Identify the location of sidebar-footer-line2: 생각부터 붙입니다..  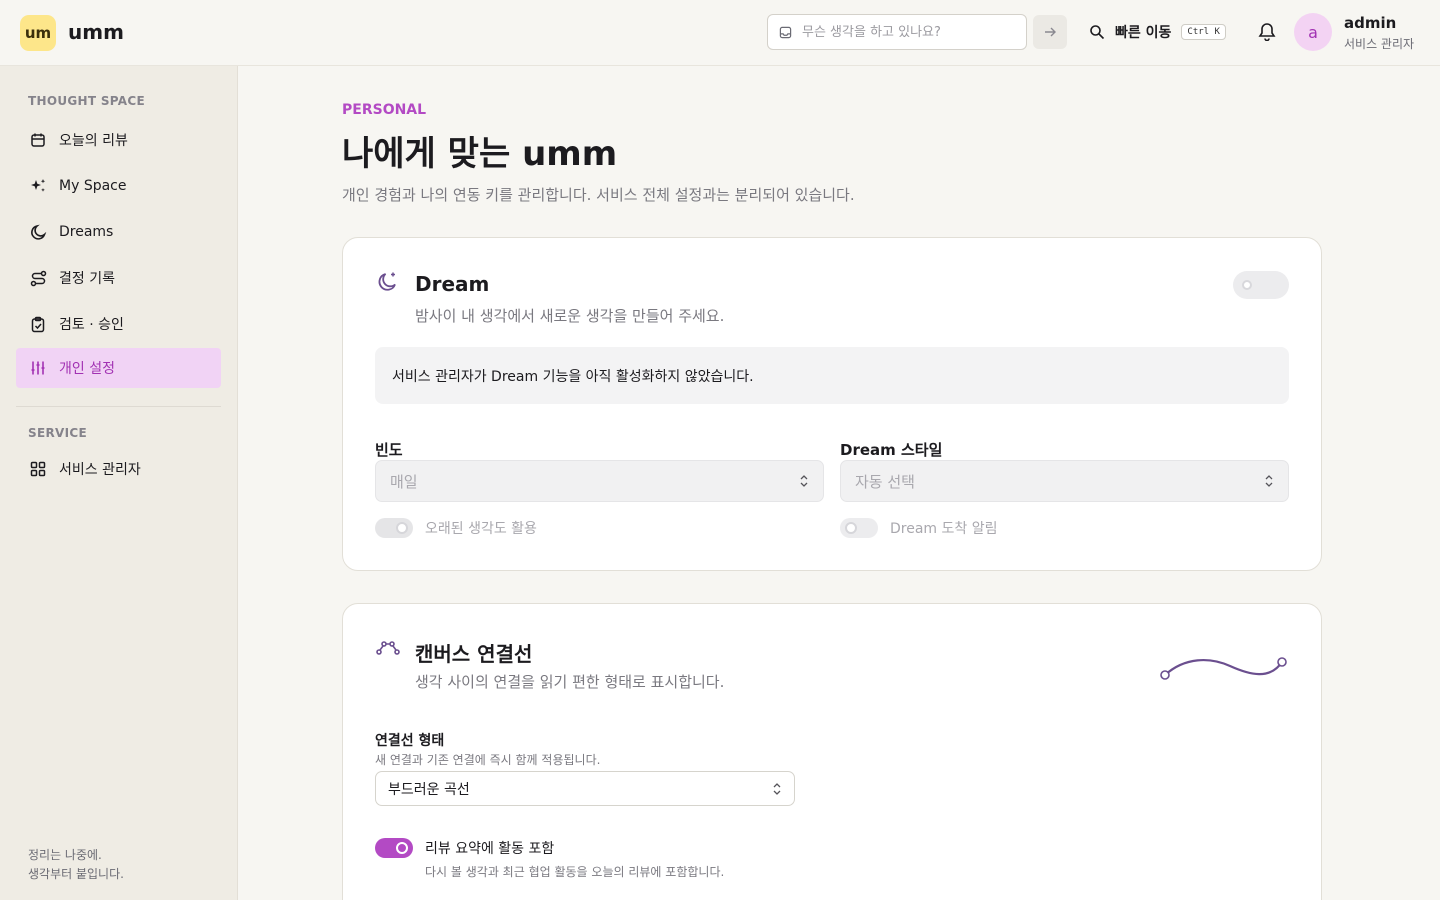
(76, 874).